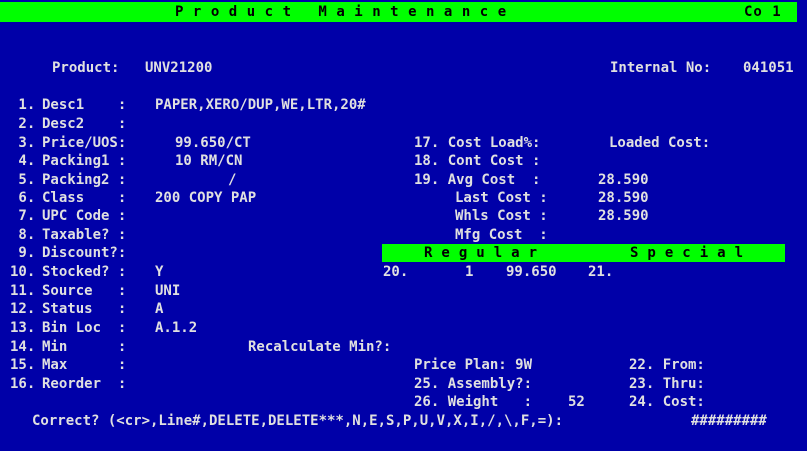 This screenshot has width=807, height=451. What do you see at coordinates (667, 365) in the screenshot?
I see `from-field: 22. From:` at bounding box center [667, 365].